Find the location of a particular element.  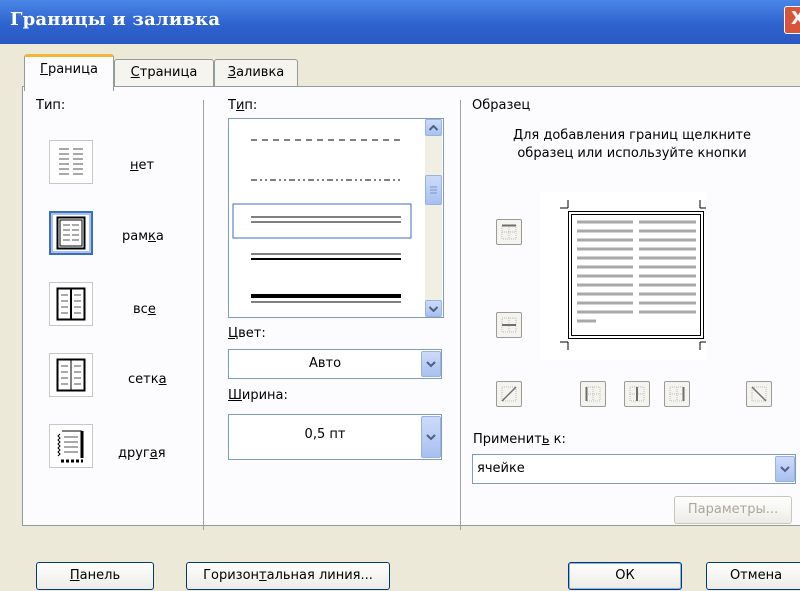

line-style-list is located at coordinates (336, 218).